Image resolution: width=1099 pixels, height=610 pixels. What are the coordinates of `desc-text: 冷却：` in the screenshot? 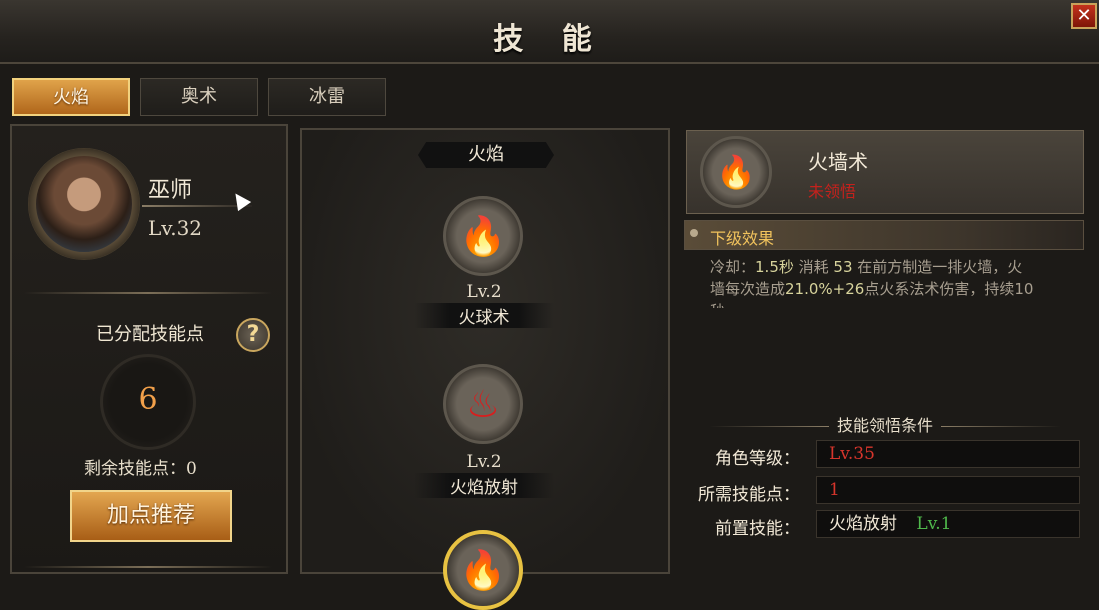 It's located at (733, 267).